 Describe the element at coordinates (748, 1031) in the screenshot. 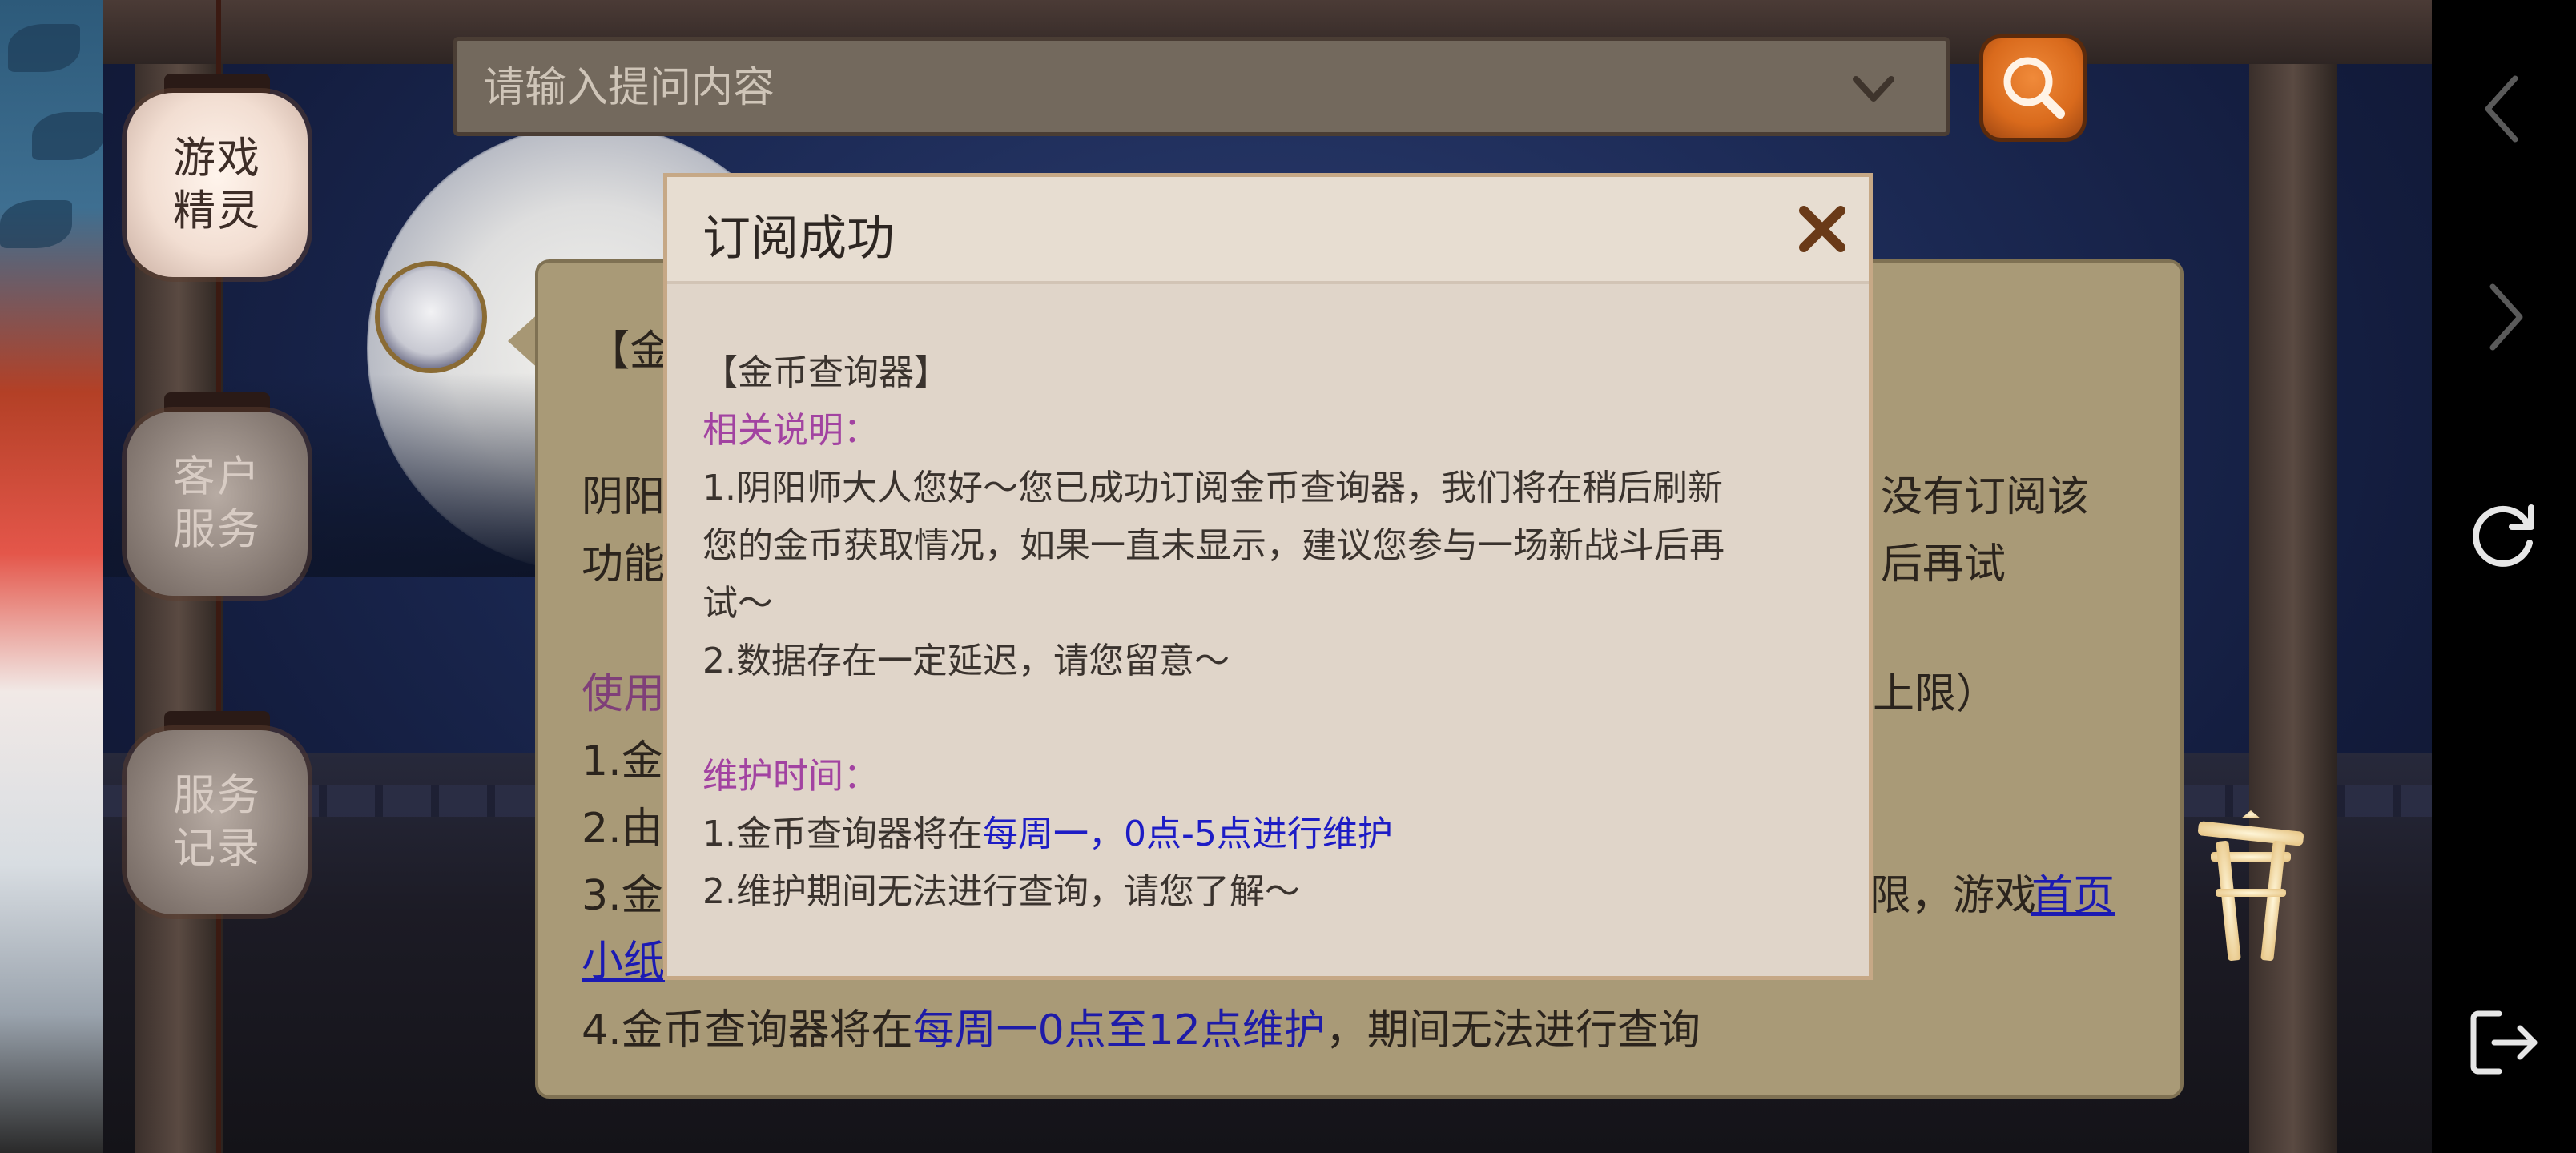

I see `card-text: 4.金币查询器将在` at that location.